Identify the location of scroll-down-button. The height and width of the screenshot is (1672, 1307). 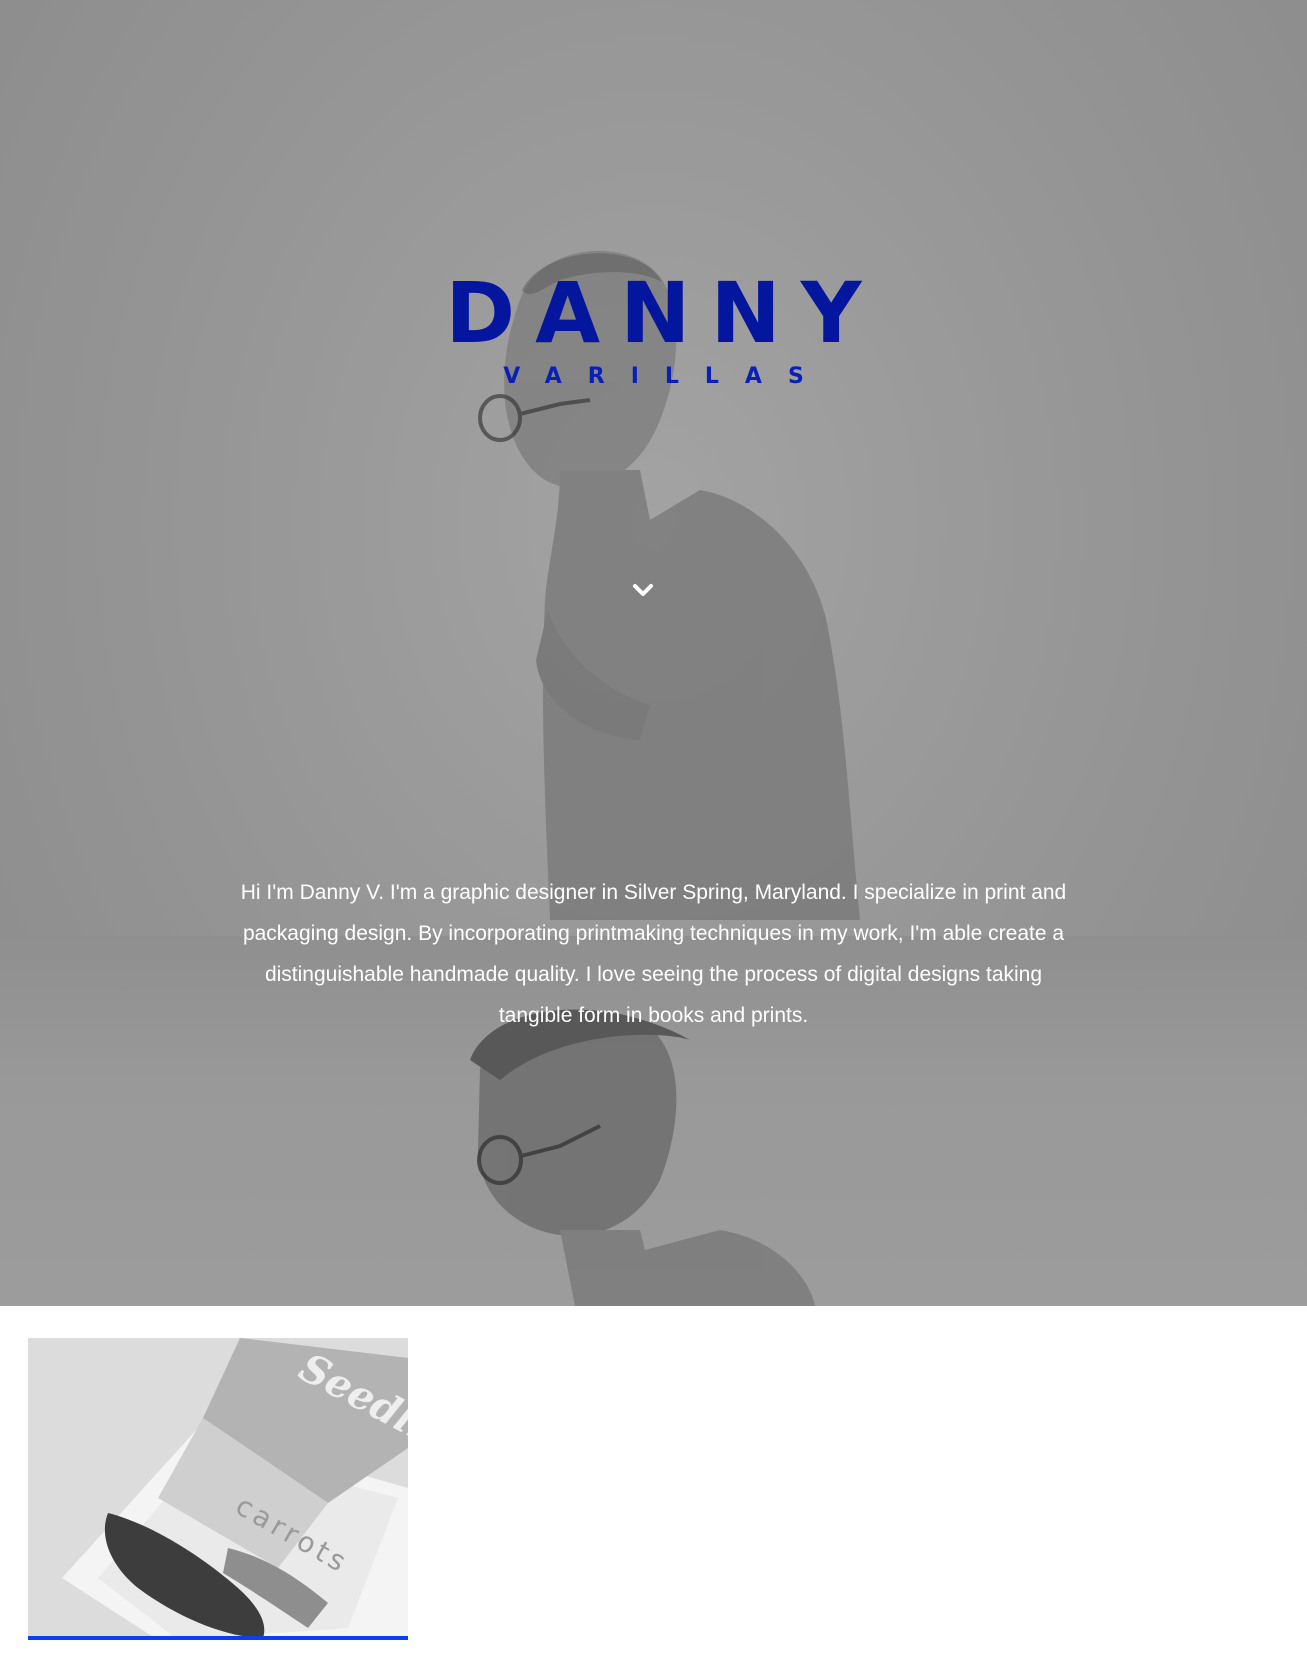
(643, 590).